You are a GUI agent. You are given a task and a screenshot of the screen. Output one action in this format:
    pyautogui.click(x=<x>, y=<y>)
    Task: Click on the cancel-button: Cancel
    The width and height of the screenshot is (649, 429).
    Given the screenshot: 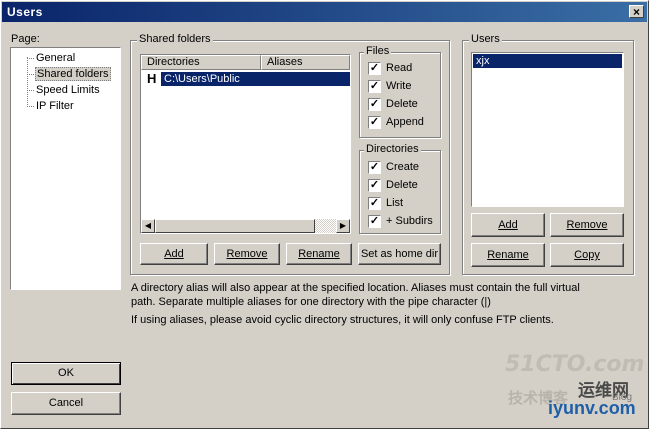 What is the action you would take?
    pyautogui.click(x=66, y=403)
    